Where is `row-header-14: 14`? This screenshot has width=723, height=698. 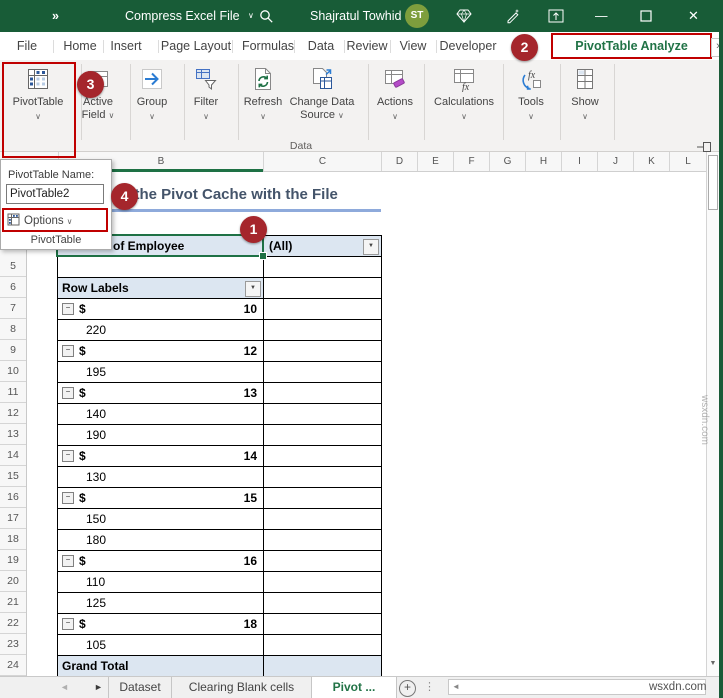 row-header-14: 14 is located at coordinates (13, 455).